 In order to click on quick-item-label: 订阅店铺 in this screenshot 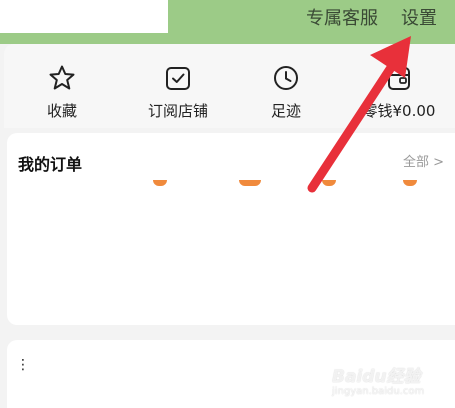, I will do `click(177, 111)`.